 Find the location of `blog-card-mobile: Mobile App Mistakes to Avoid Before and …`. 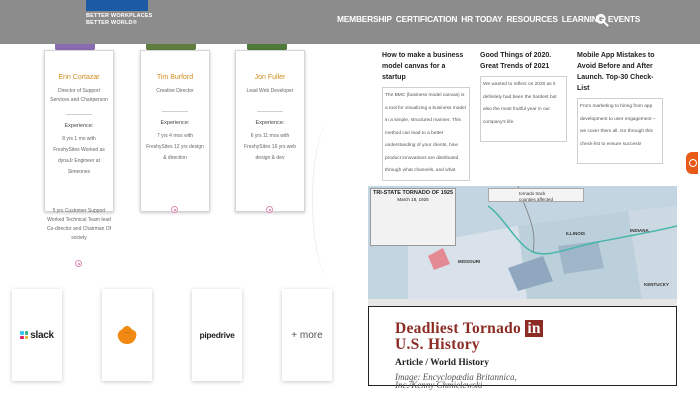

blog-card-mobile: Mobile App Mistakes to Avoid Before and … is located at coordinates (620, 107).